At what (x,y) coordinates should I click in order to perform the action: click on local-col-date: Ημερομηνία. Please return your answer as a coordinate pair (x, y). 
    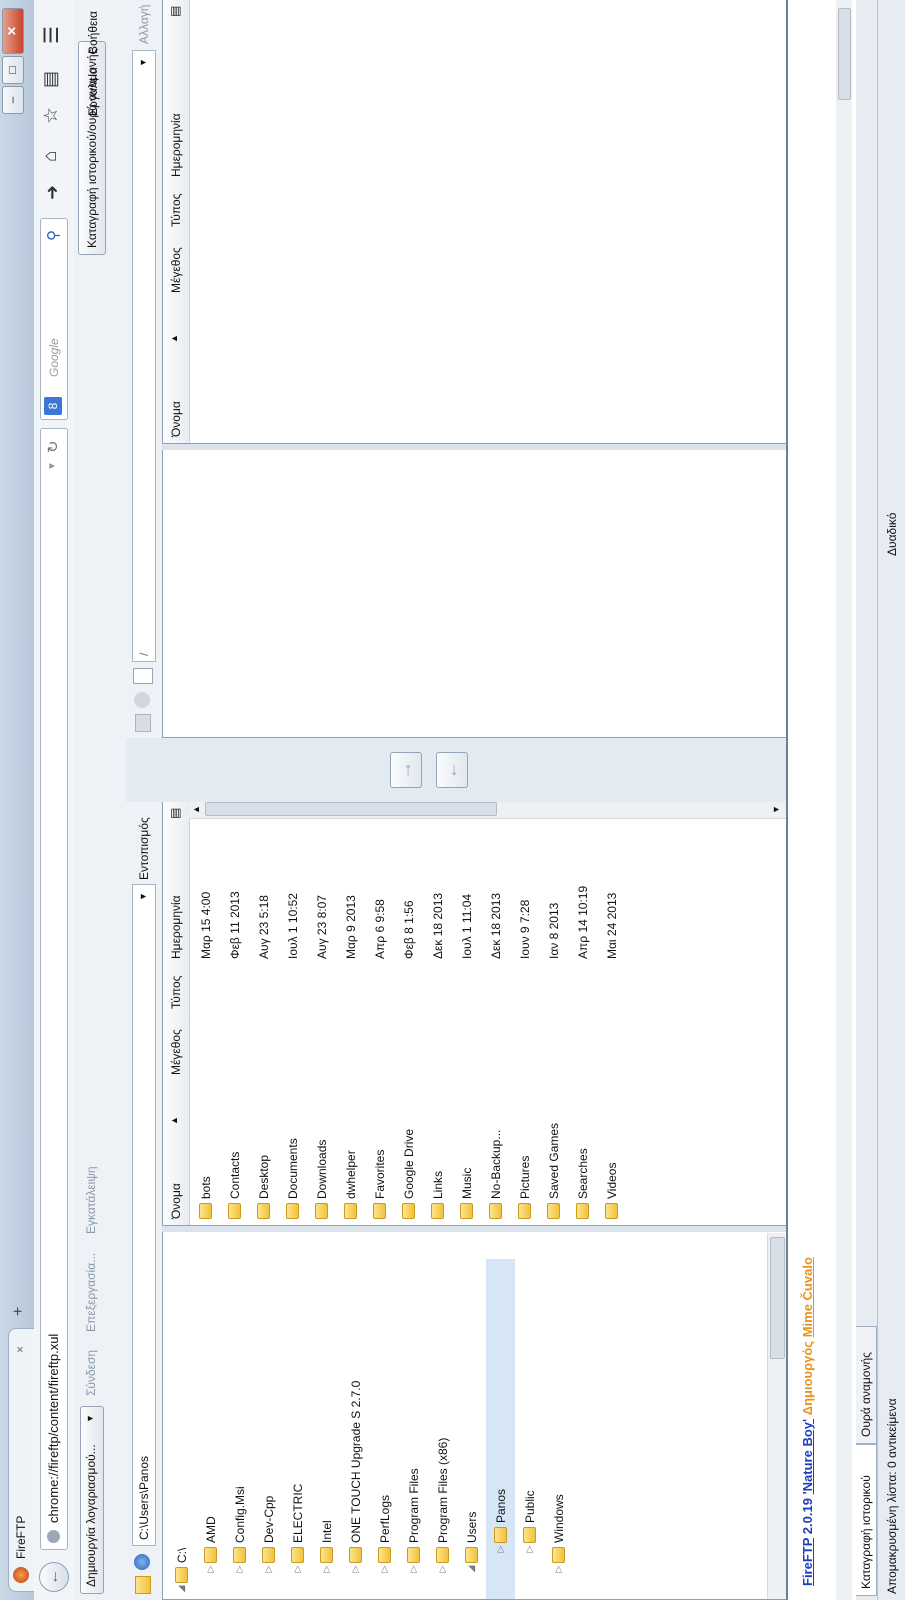
    Looking at the image, I should click on (176, 927).